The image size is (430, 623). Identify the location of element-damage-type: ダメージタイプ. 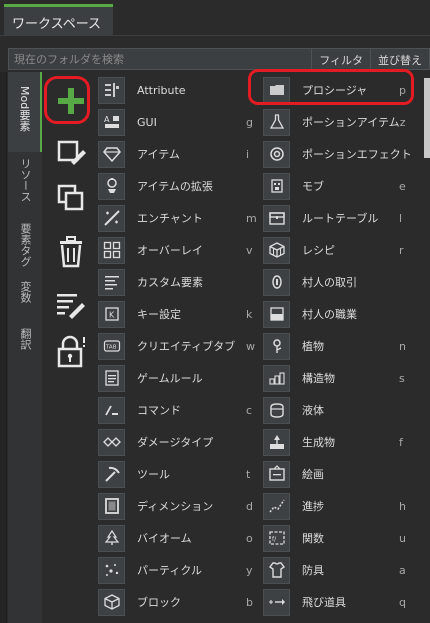
(179, 442).